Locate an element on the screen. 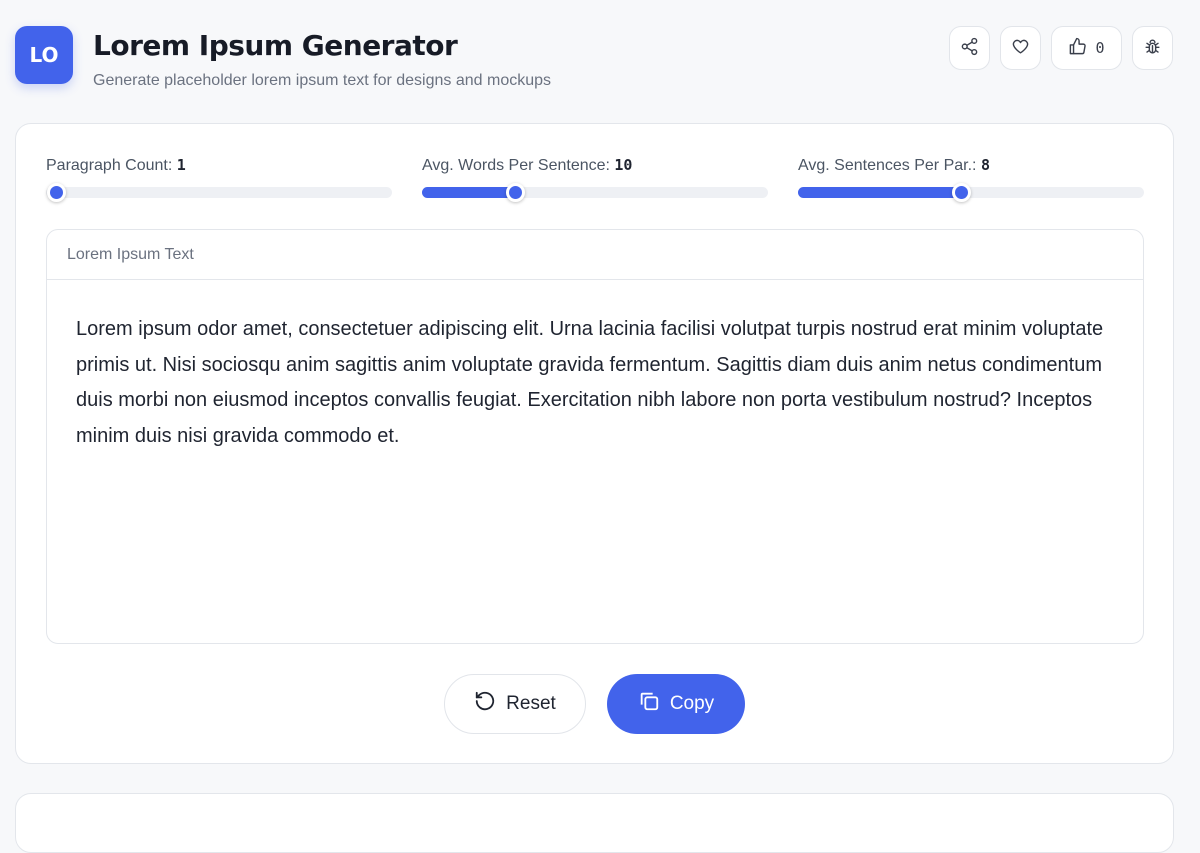 The width and height of the screenshot is (1200, 853). share-button is located at coordinates (969, 48).